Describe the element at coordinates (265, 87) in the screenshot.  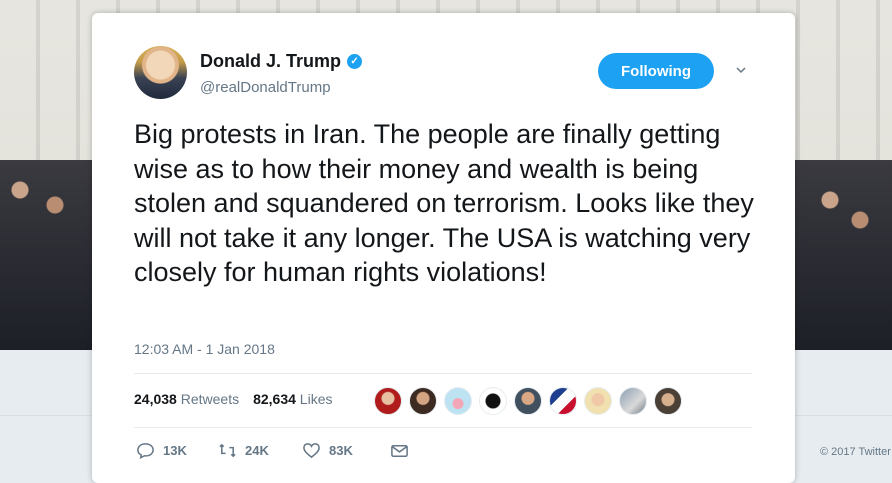
I see `author-handle: @realDonaldTrump` at that location.